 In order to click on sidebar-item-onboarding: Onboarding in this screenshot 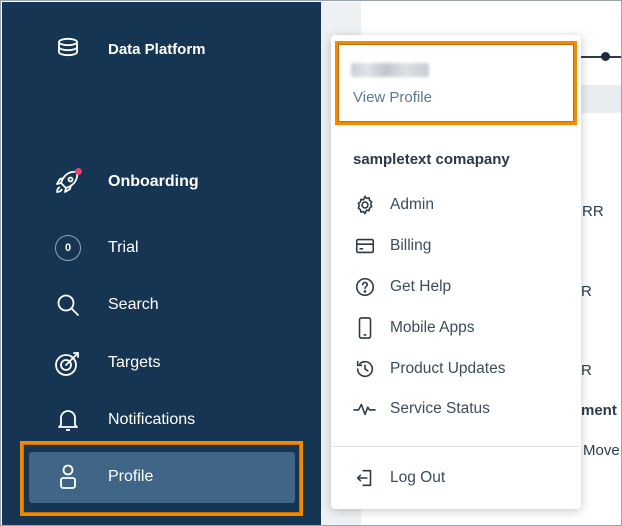, I will do `click(161, 182)`.